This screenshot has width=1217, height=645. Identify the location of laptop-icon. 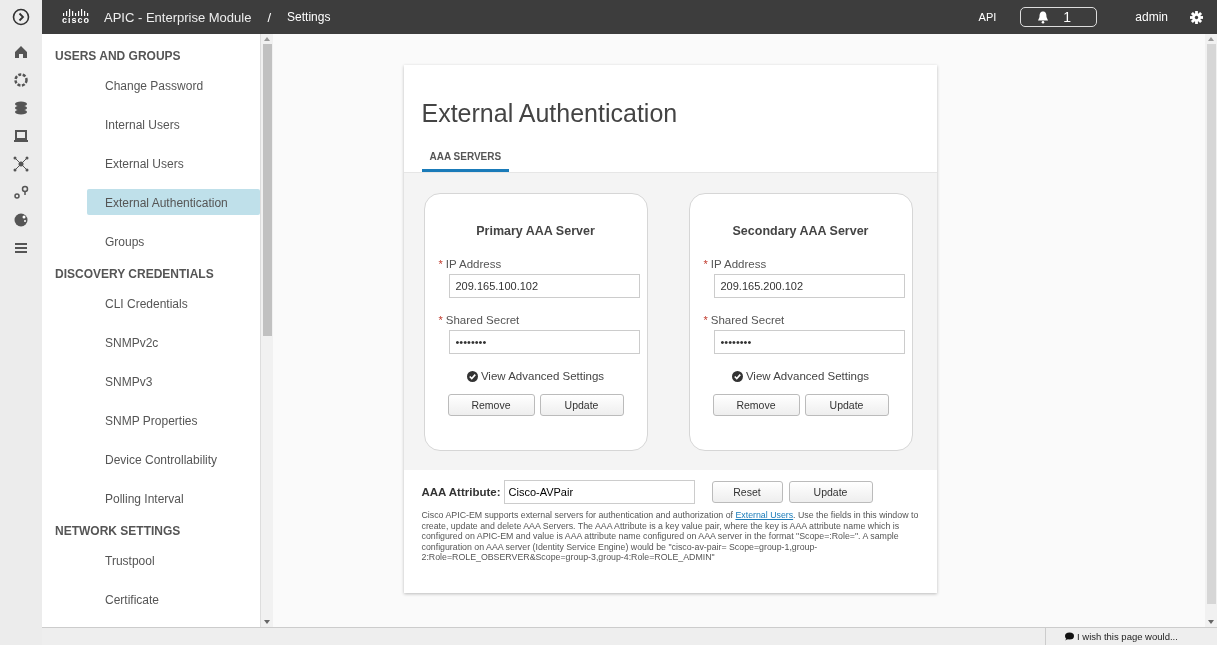
(21, 136).